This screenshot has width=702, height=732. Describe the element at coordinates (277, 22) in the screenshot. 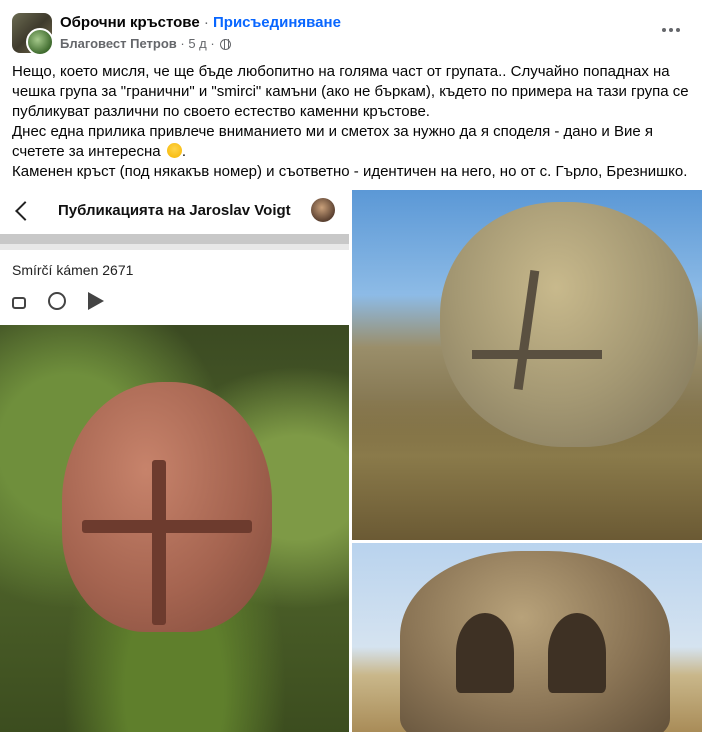

I see `join-button: Присъединяване` at that location.